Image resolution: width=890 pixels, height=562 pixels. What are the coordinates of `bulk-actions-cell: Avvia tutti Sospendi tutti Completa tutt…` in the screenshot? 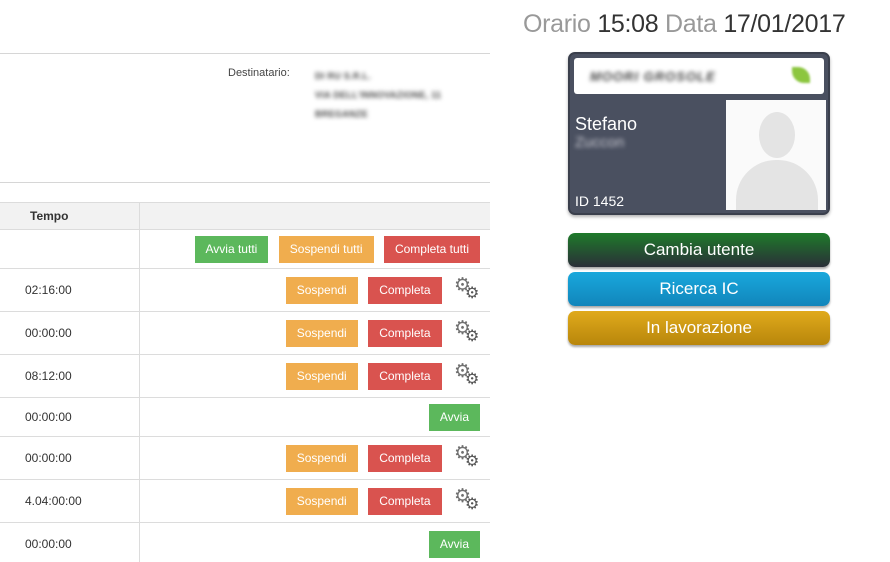 It's located at (314, 249).